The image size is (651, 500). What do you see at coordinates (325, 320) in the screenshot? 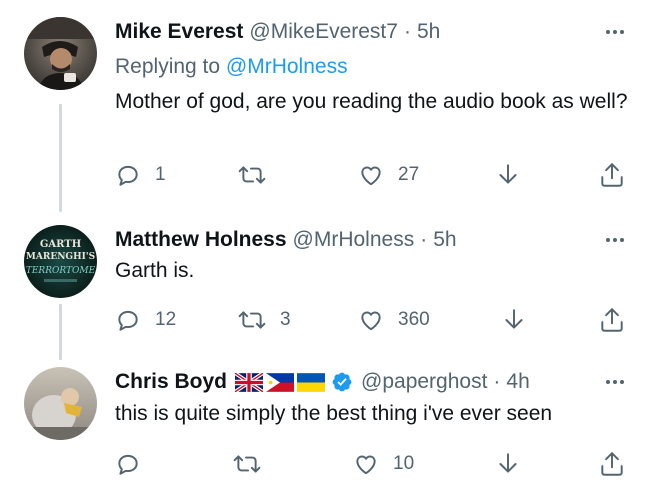
I see `tweet-actions: 12 3 360` at bounding box center [325, 320].